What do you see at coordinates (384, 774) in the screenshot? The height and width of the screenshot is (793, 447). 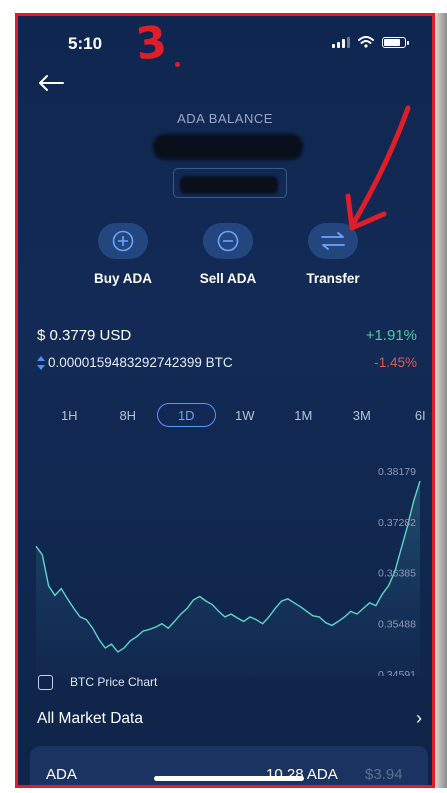 I see `holding-value: $3.94` at bounding box center [384, 774].